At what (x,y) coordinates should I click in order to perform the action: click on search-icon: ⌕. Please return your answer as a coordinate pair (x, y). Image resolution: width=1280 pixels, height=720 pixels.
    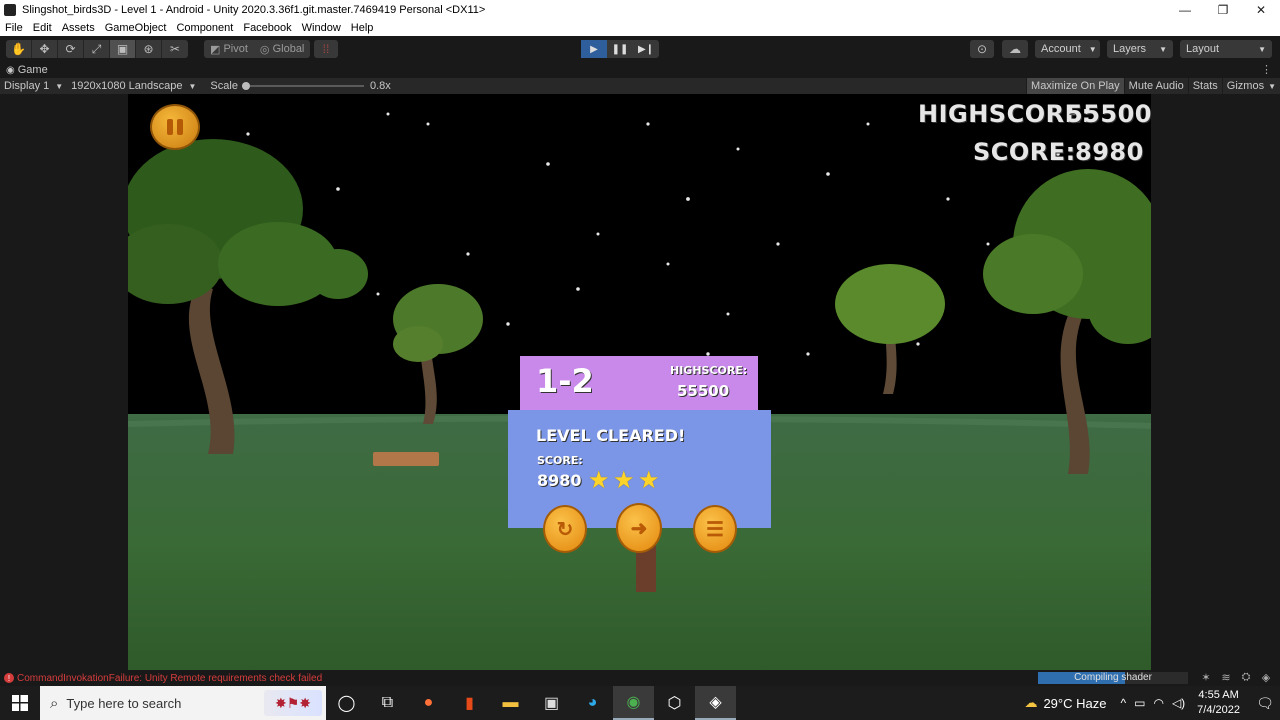
    Looking at the image, I should click on (54, 703).